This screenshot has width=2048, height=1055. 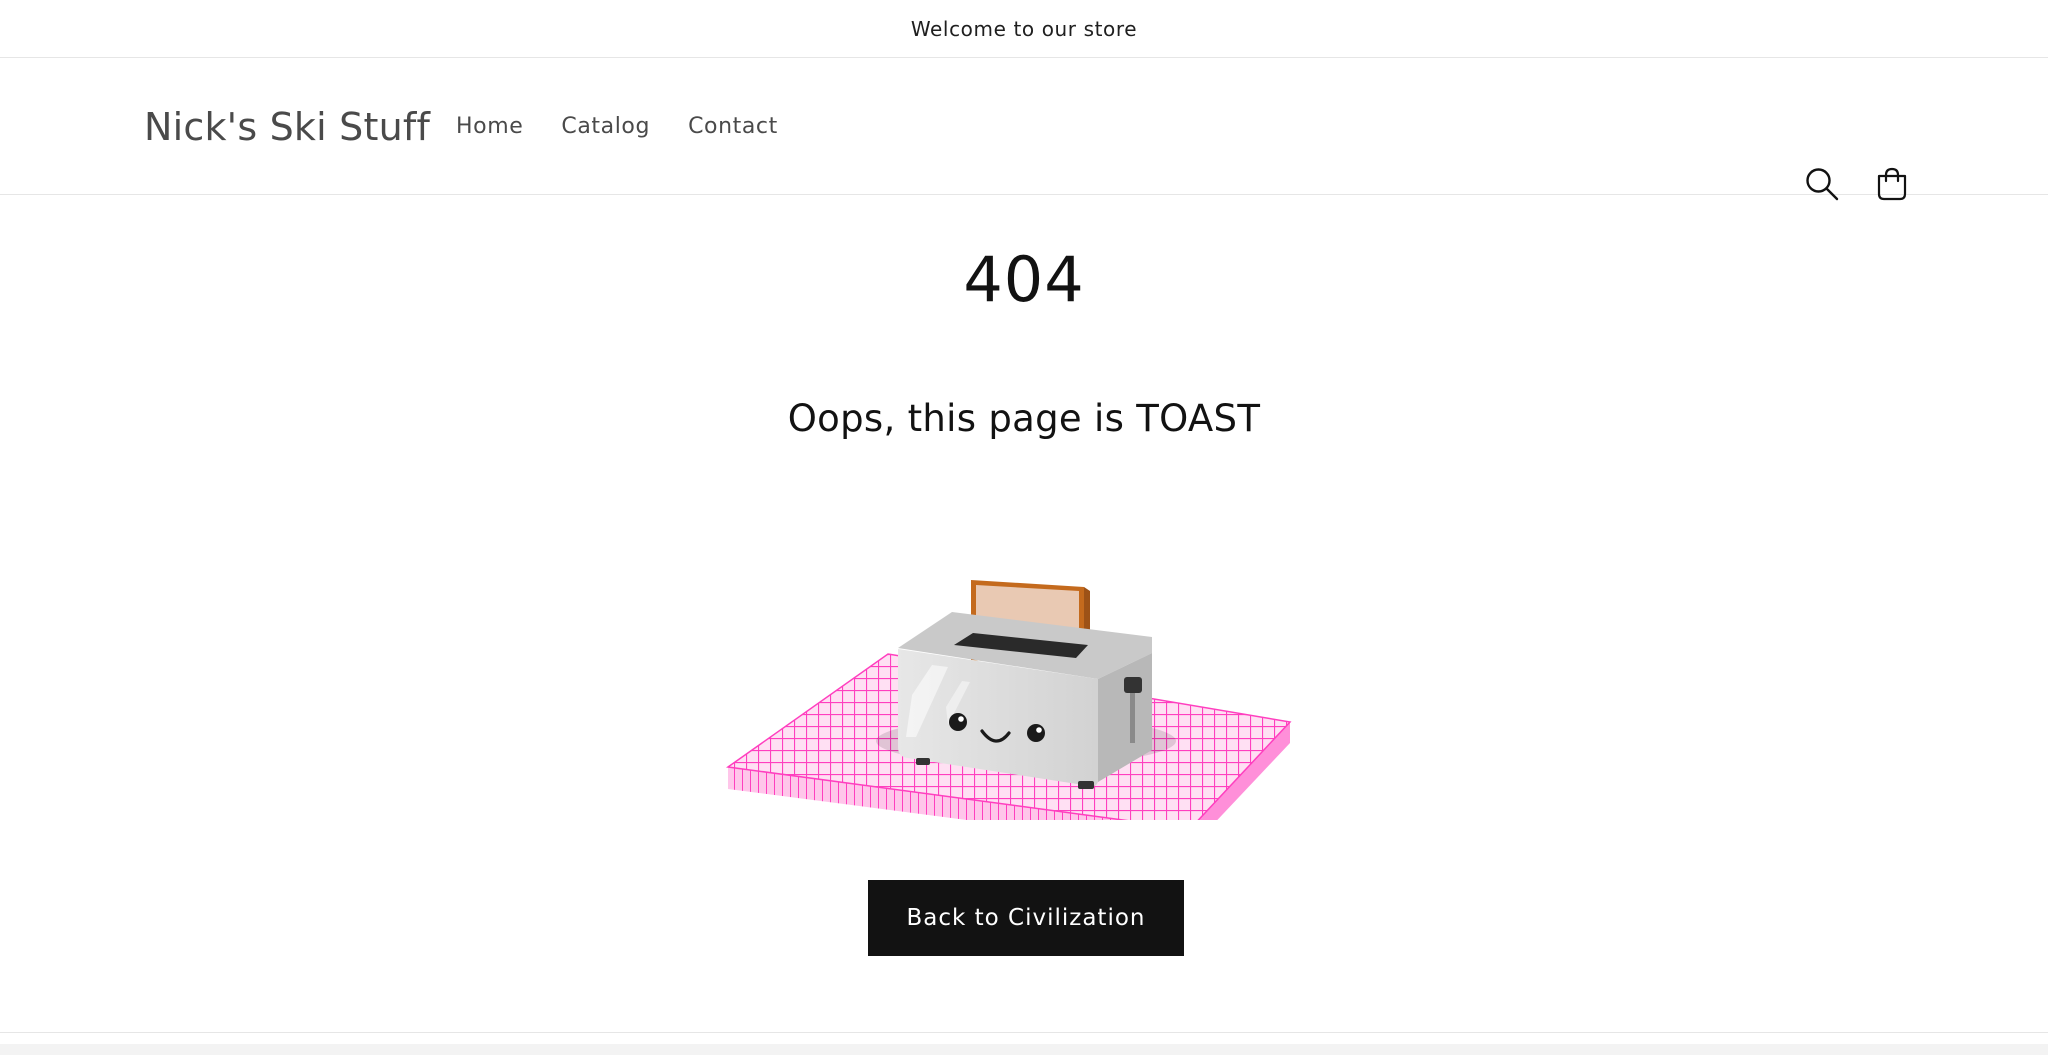 I want to click on announcement-bar: Welcome to our store, so click(x=1024, y=29).